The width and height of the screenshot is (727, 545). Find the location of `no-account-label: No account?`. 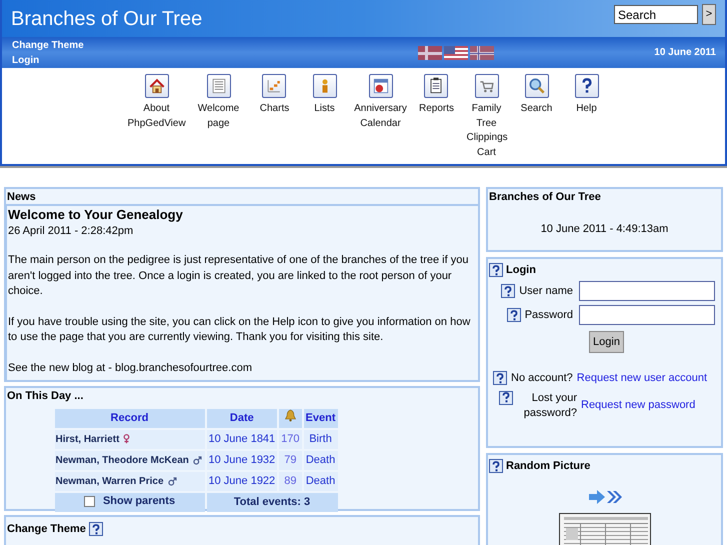

no-account-label: No account? is located at coordinates (542, 378).